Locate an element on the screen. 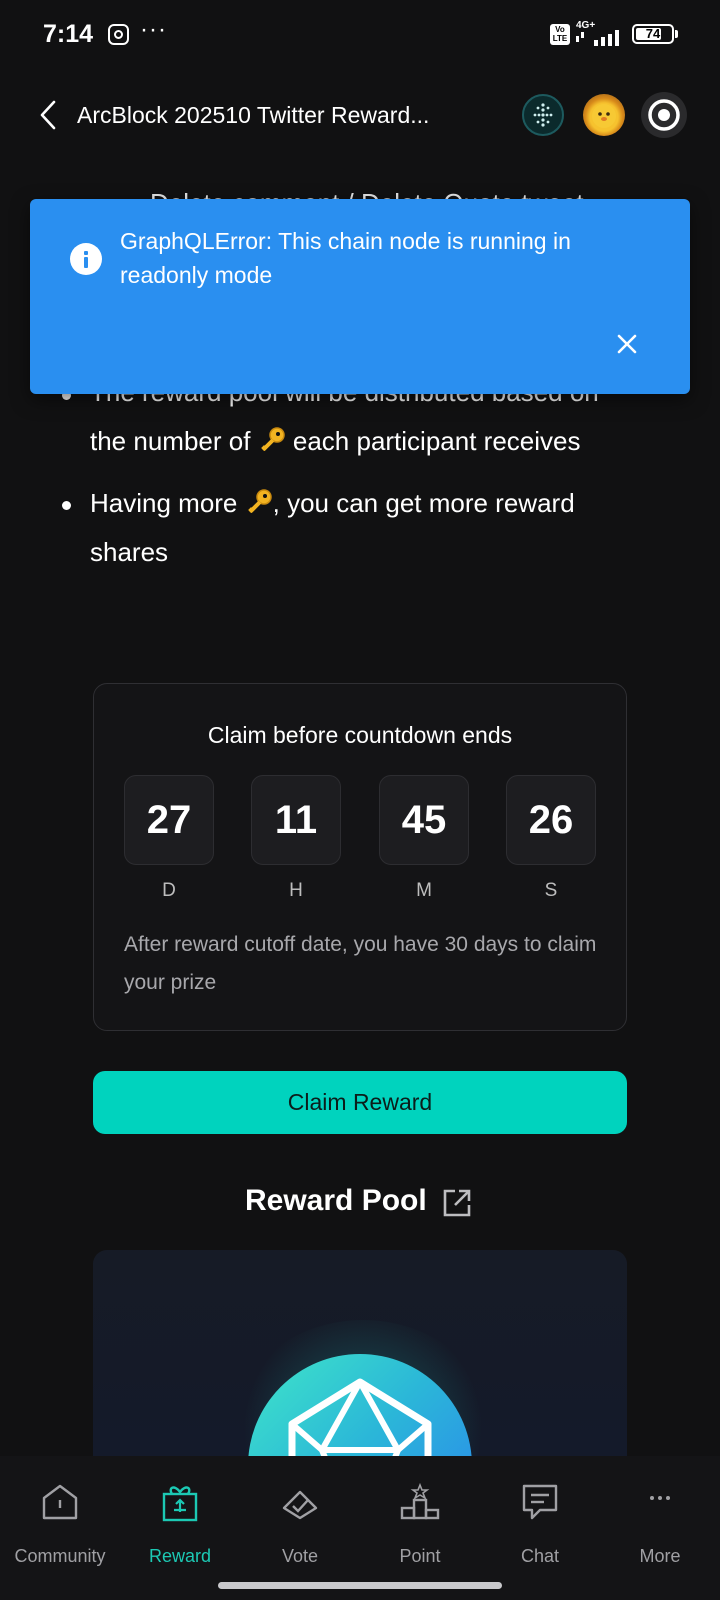  countdown-days-label: D is located at coordinates (169, 890).